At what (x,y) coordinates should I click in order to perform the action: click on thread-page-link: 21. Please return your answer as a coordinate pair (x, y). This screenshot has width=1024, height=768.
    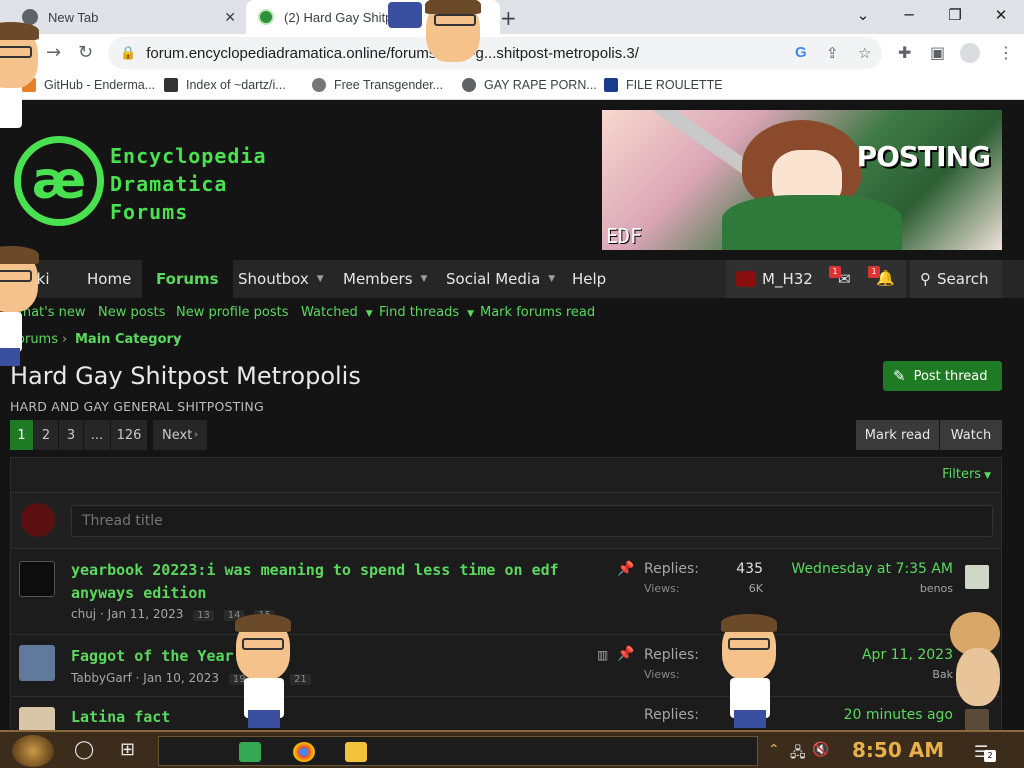
    Looking at the image, I should click on (300, 679).